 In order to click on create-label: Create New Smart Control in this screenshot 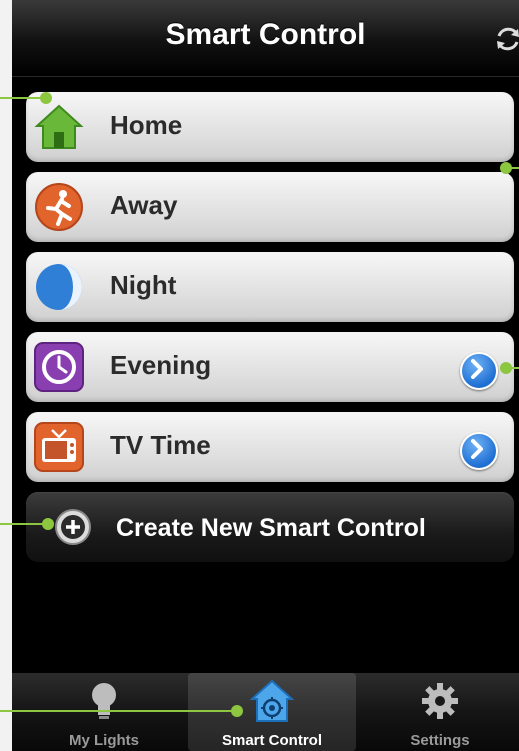, I will do `click(271, 528)`.